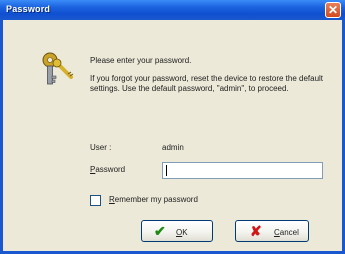  What do you see at coordinates (242, 170) in the screenshot?
I see `password-input` at bounding box center [242, 170].